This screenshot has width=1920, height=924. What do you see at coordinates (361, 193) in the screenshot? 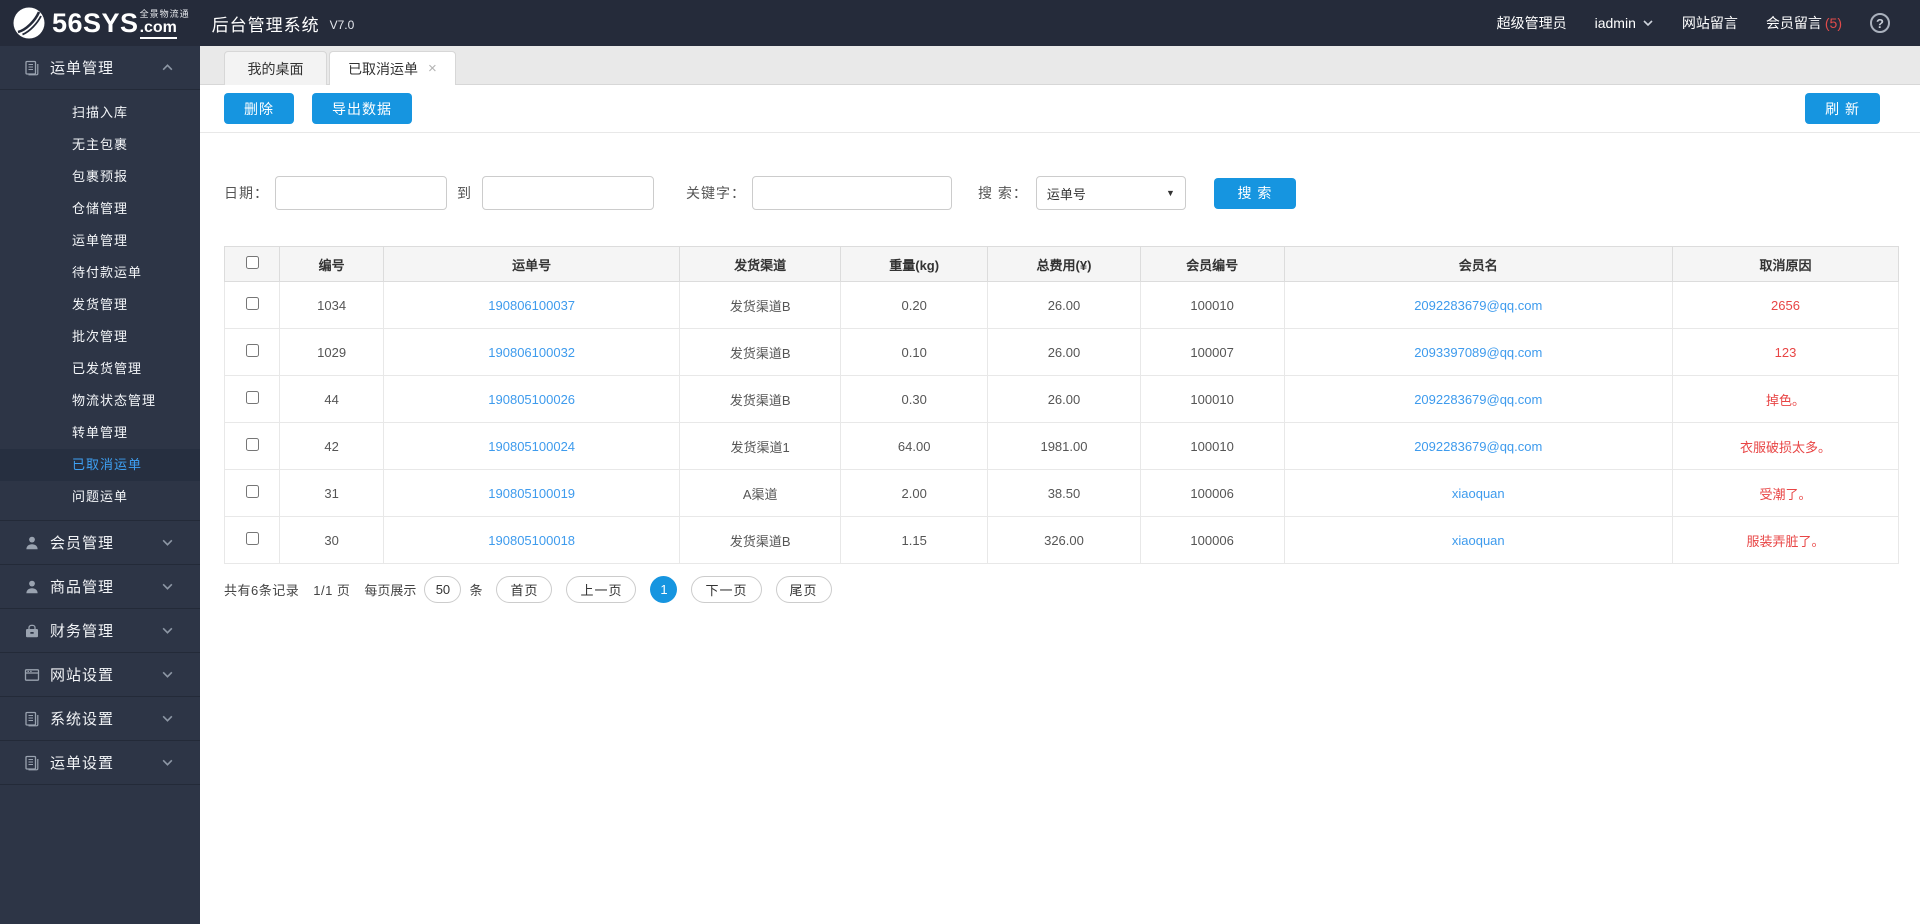
I see `date-from-input` at bounding box center [361, 193].